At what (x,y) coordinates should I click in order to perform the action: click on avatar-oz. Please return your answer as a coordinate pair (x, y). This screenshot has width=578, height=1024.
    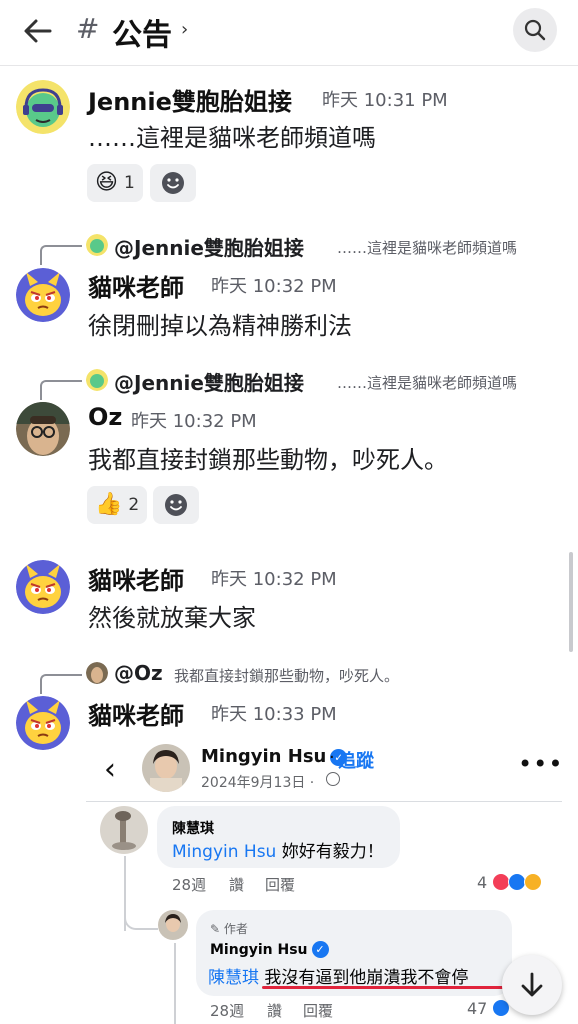
    Looking at the image, I should click on (43, 429).